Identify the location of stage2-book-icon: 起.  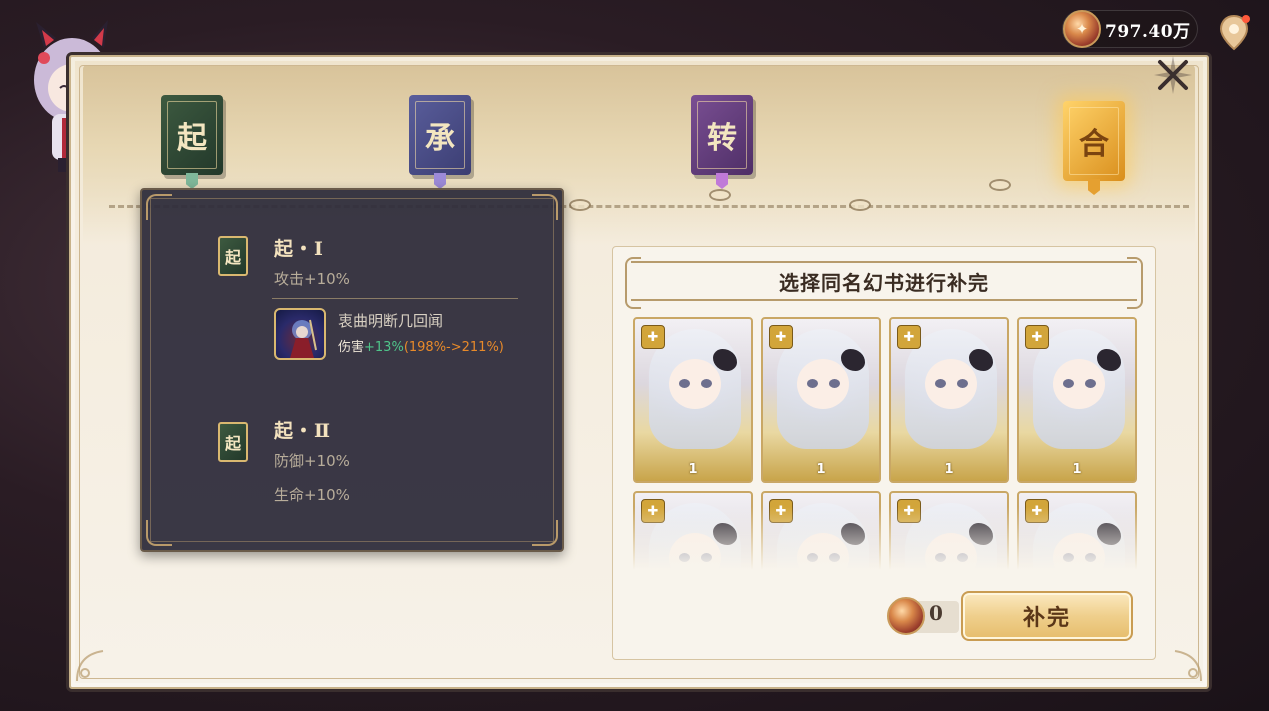
(233, 442).